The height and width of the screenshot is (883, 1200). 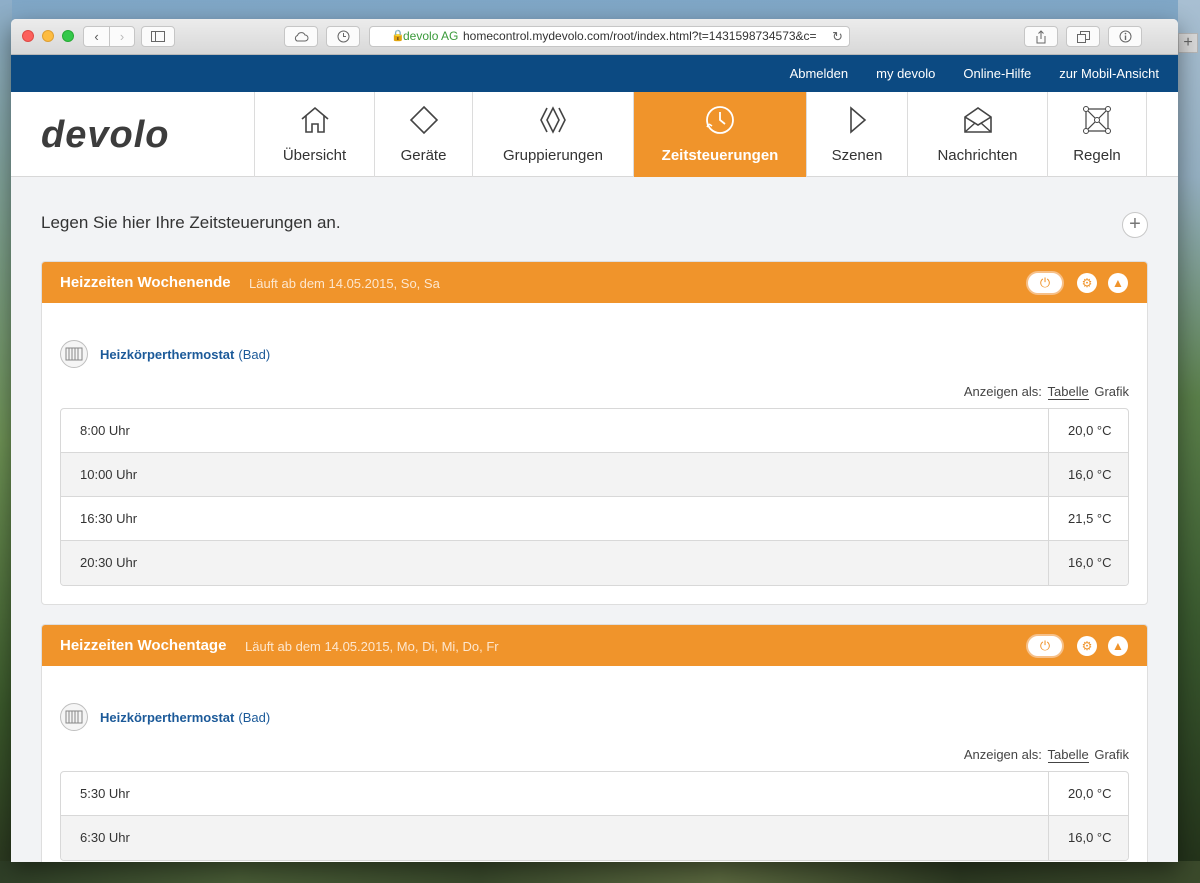 What do you see at coordinates (555, 518) in the screenshot?
I see `schedule-time: 16:30 Uhr` at bounding box center [555, 518].